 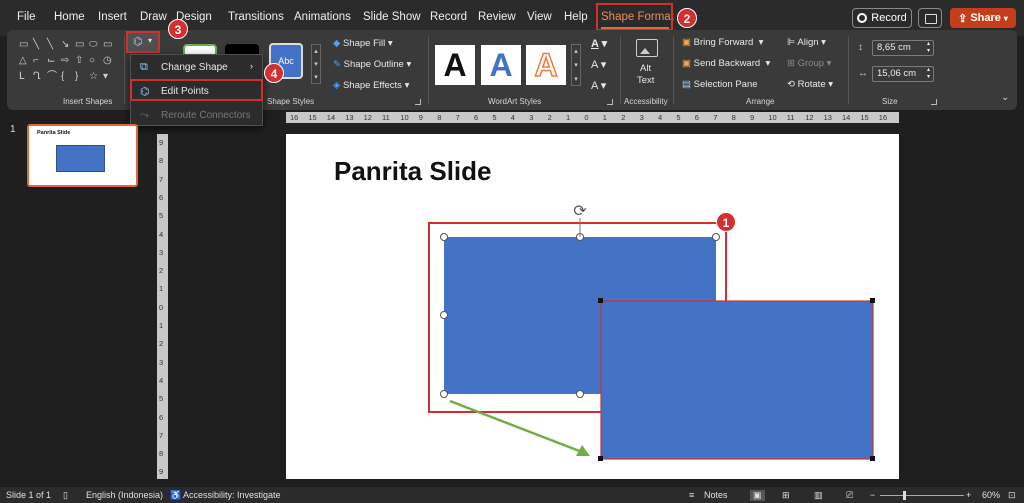 What do you see at coordinates (196, 115) in the screenshot?
I see `reroute-connectors-item: ⤳ Reroute Connectors` at bounding box center [196, 115].